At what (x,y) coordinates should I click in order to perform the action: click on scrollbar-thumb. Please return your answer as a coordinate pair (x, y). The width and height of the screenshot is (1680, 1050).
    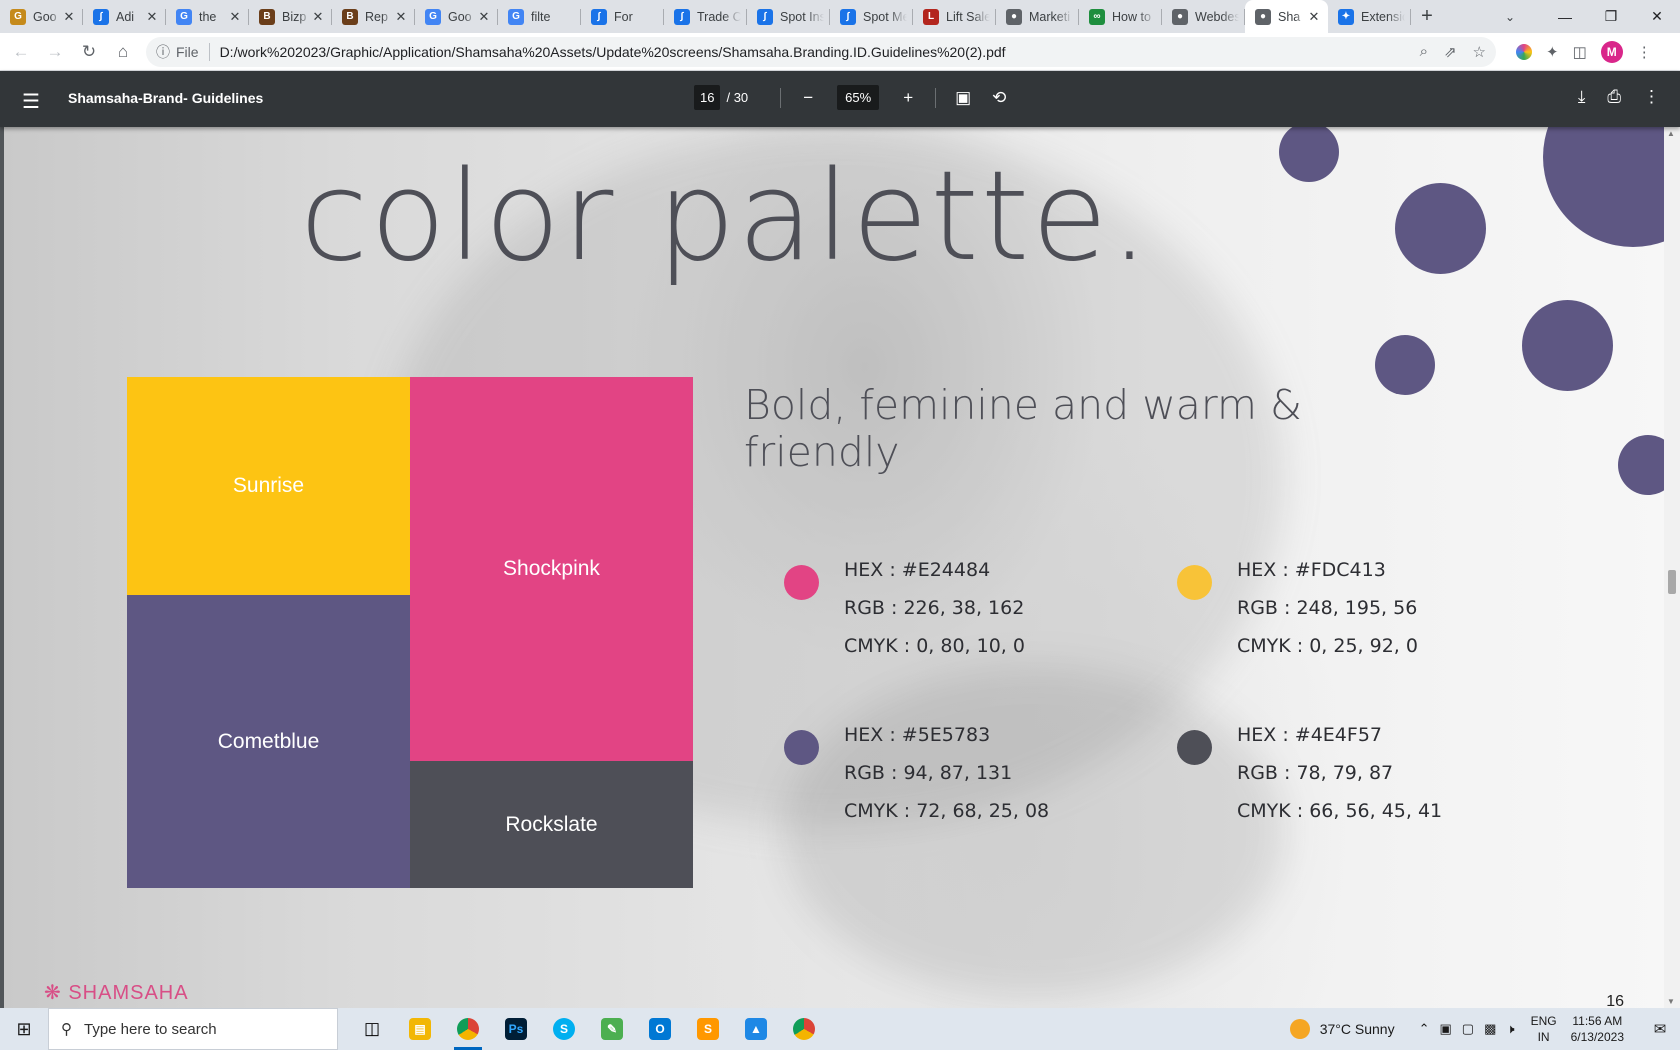
    Looking at the image, I should click on (1672, 582).